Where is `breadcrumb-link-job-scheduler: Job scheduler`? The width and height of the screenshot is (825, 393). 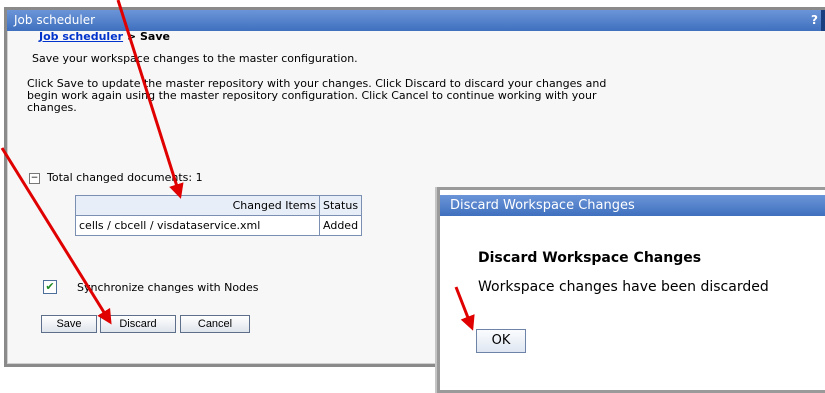 breadcrumb-link-job-scheduler: Job scheduler is located at coordinates (81, 36).